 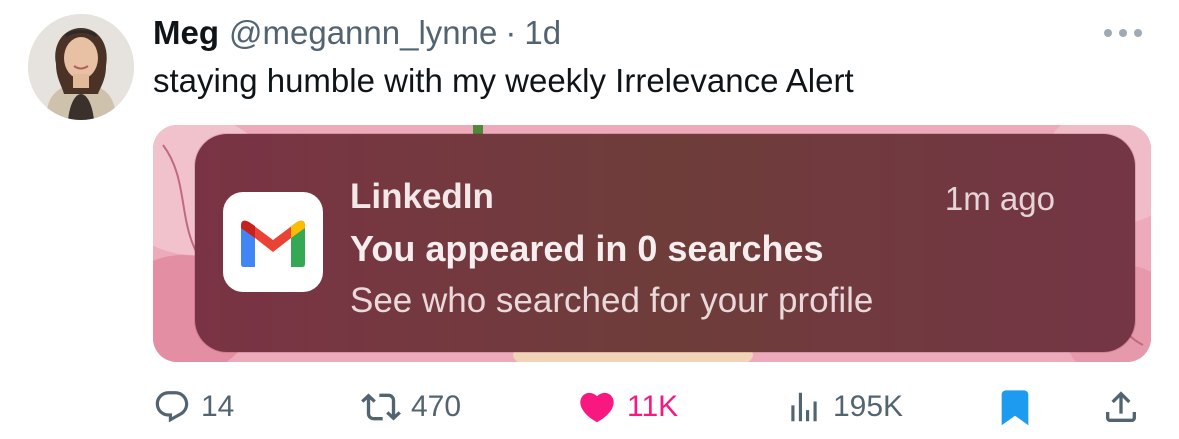 What do you see at coordinates (422, 196) in the screenshot?
I see `notification-app-name: LinkedIn` at bounding box center [422, 196].